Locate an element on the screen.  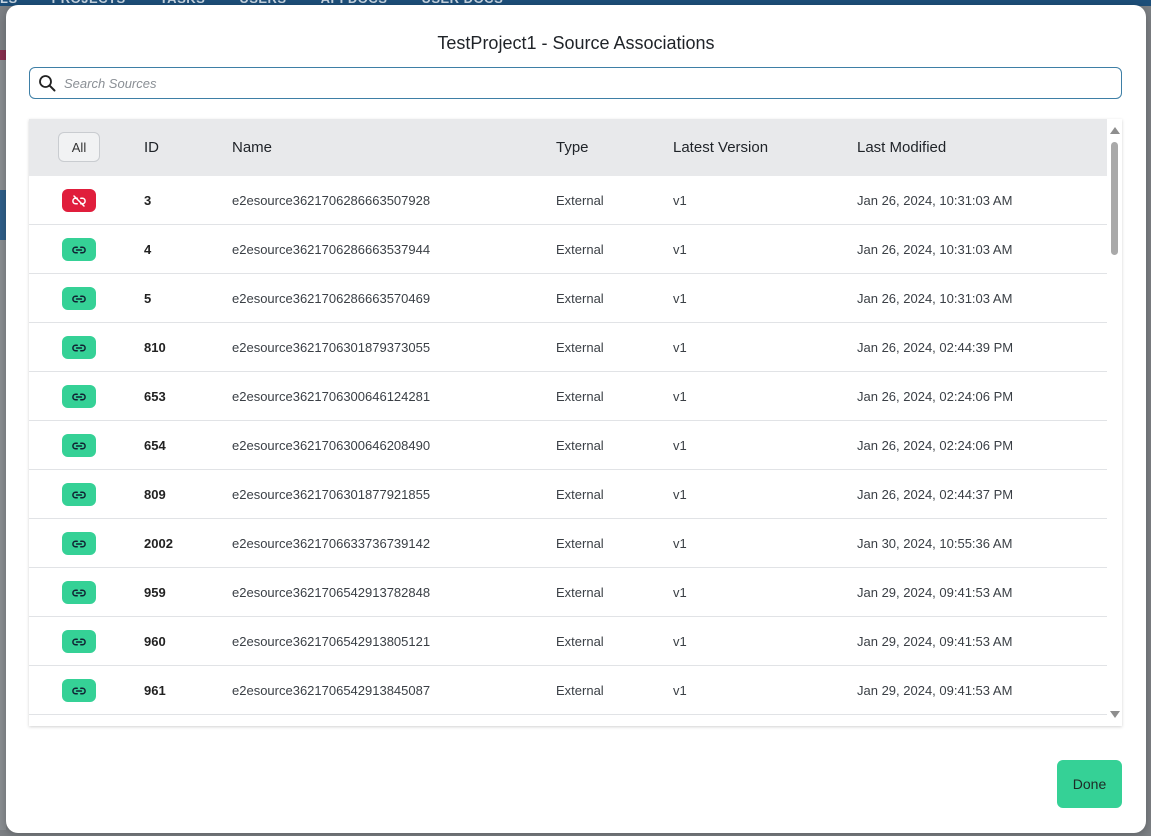
cell-id: 961 is located at coordinates (155, 690).